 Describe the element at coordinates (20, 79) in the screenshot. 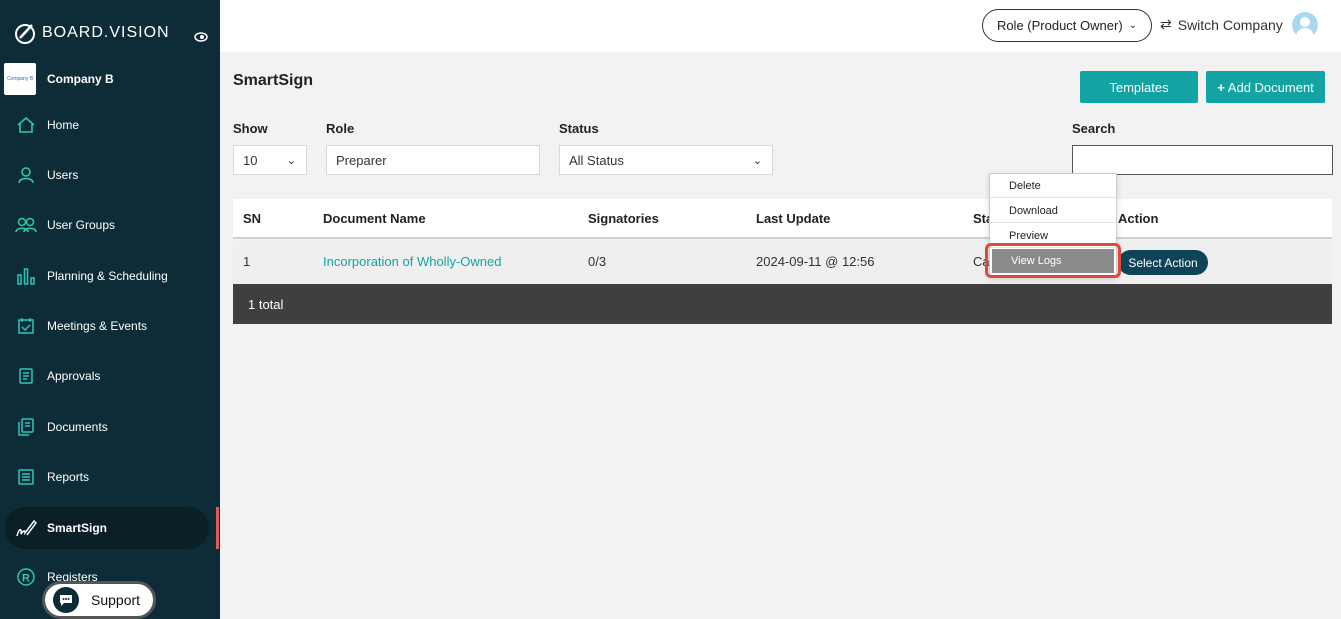

I see `company-logo: Company B` at that location.